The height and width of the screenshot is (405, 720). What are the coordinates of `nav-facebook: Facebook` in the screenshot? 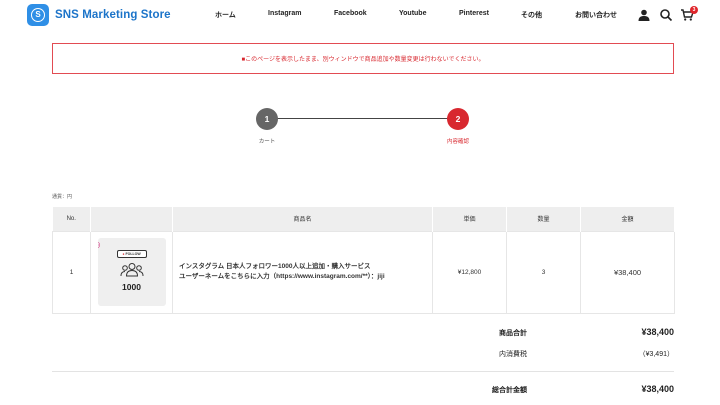 It's located at (350, 13).